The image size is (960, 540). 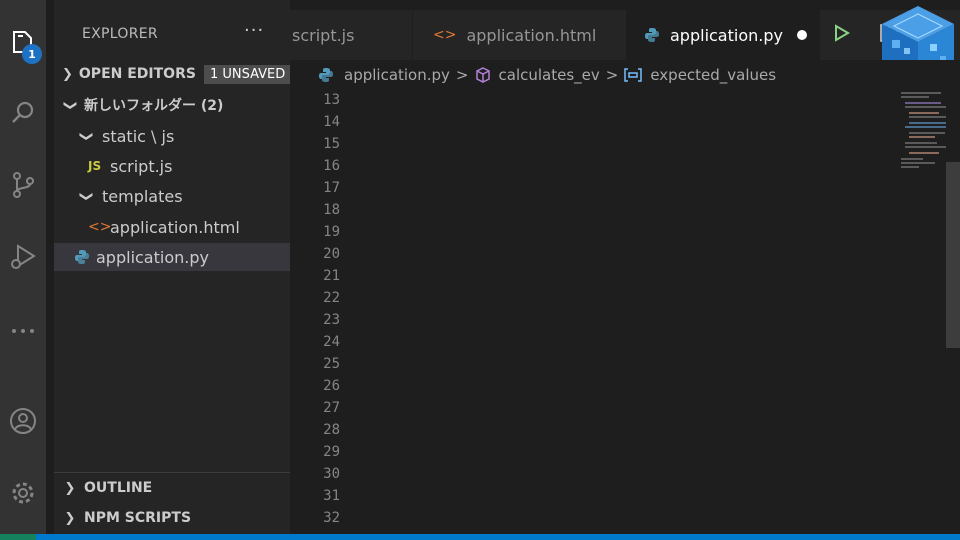 What do you see at coordinates (331, 254) in the screenshot?
I see `line-number: 20` at bounding box center [331, 254].